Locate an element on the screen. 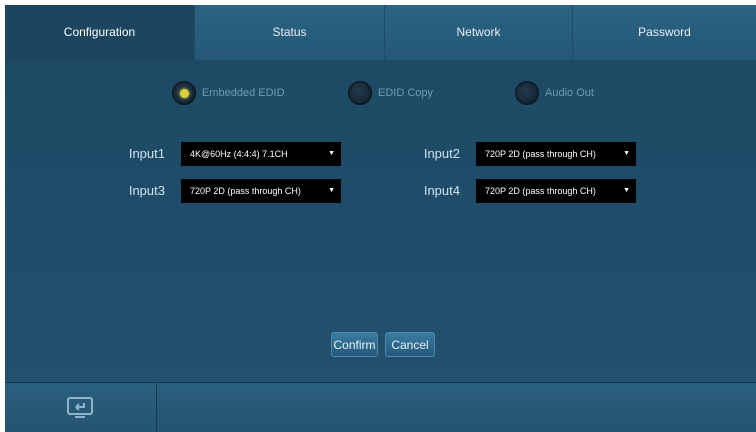 Image resolution: width=756 pixels, height=432 pixels. radio-edid-copy: EDID Copy is located at coordinates (390, 93).